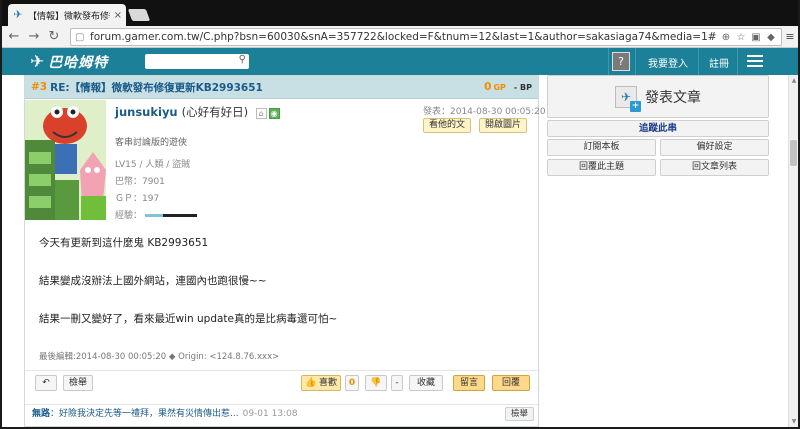  Describe the element at coordinates (139, 15) in the screenshot. I see `new-tab-button` at that location.